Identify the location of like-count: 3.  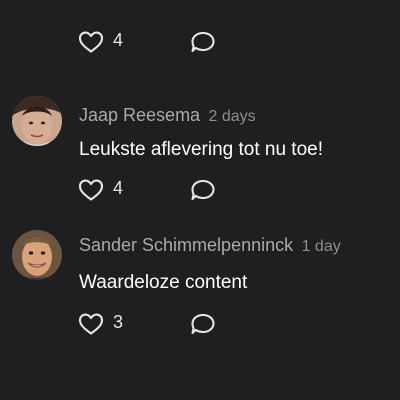
(118, 322).